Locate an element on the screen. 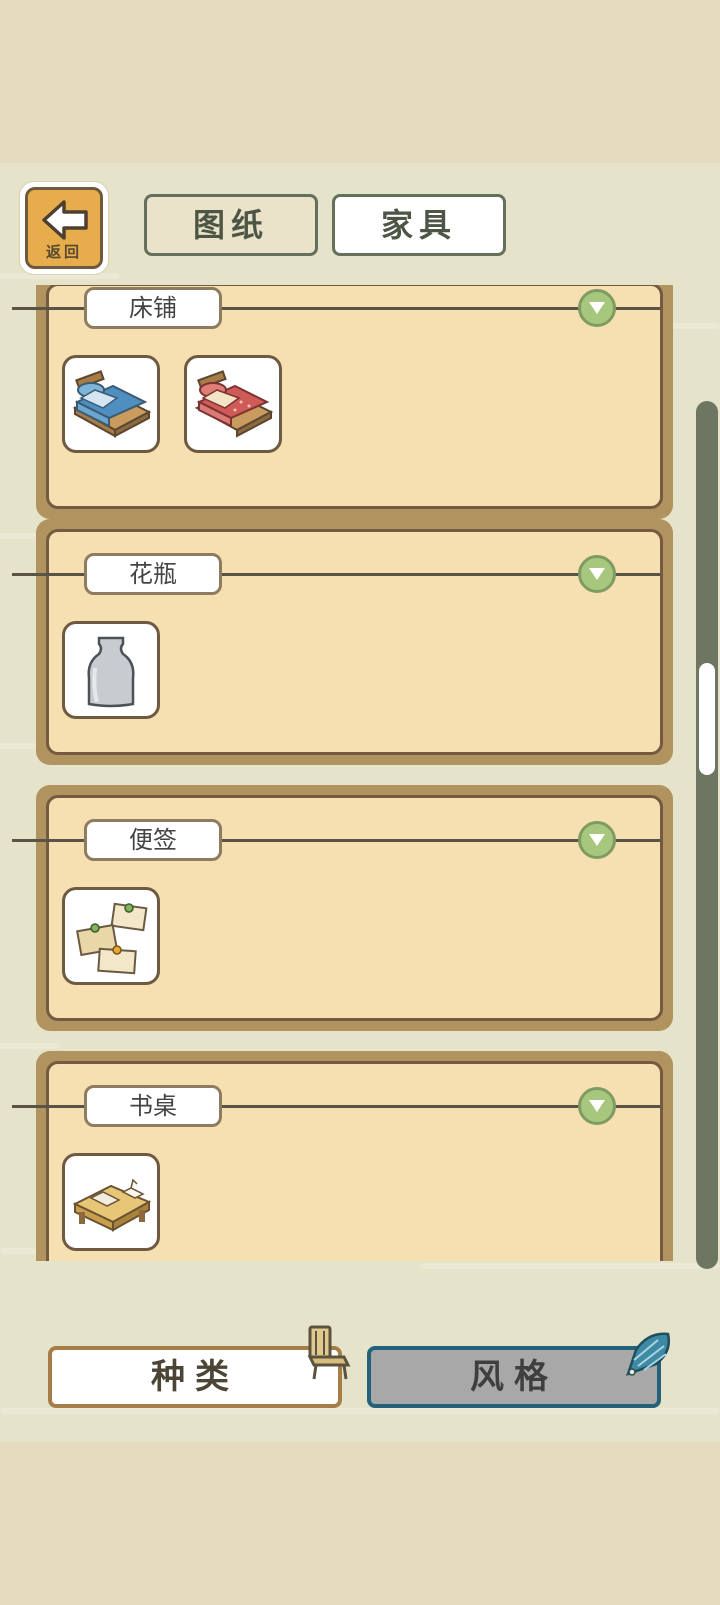  desk-icon is located at coordinates (112, 1205).